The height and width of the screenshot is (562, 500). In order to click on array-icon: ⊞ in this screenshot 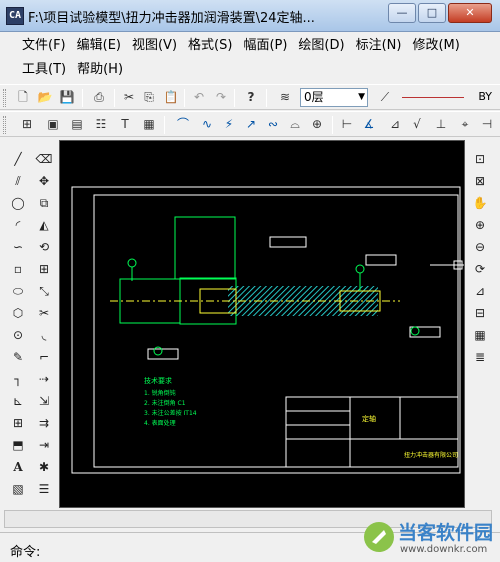, I will do `click(44, 269)`.